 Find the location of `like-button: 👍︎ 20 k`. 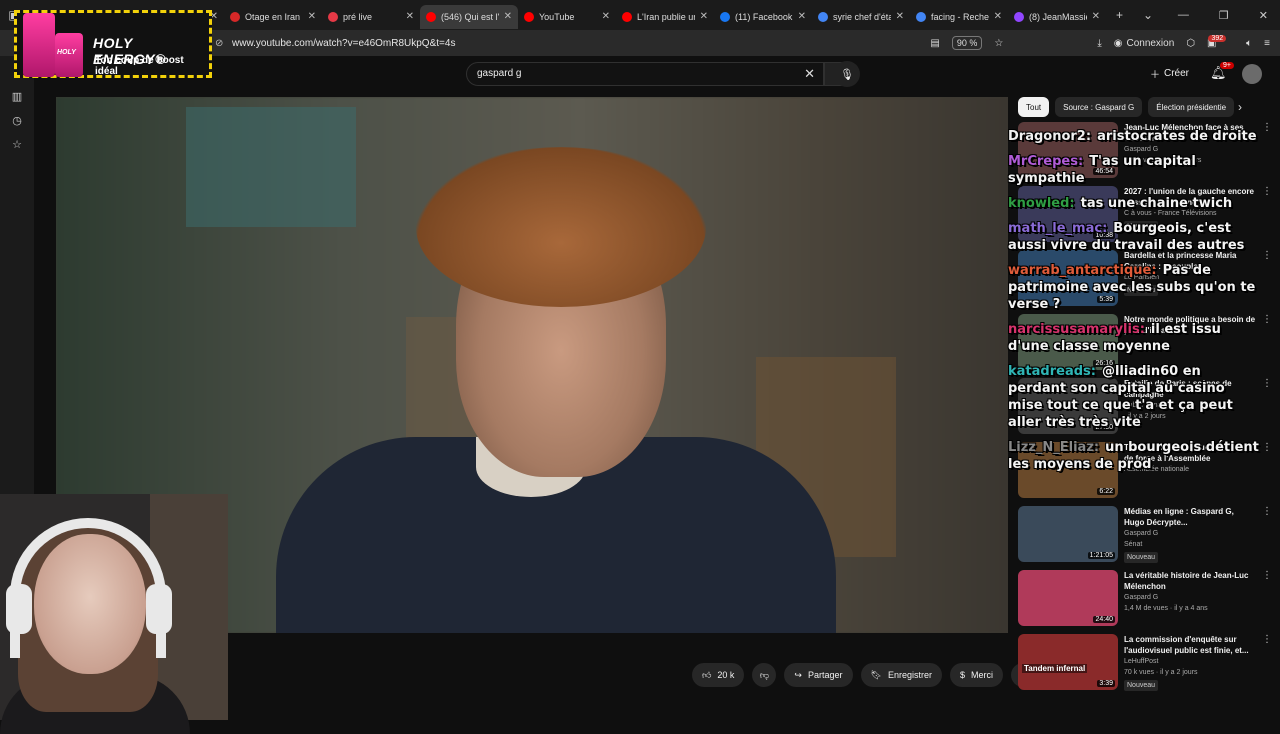

like-button: 👍︎ 20 k is located at coordinates (718, 675).